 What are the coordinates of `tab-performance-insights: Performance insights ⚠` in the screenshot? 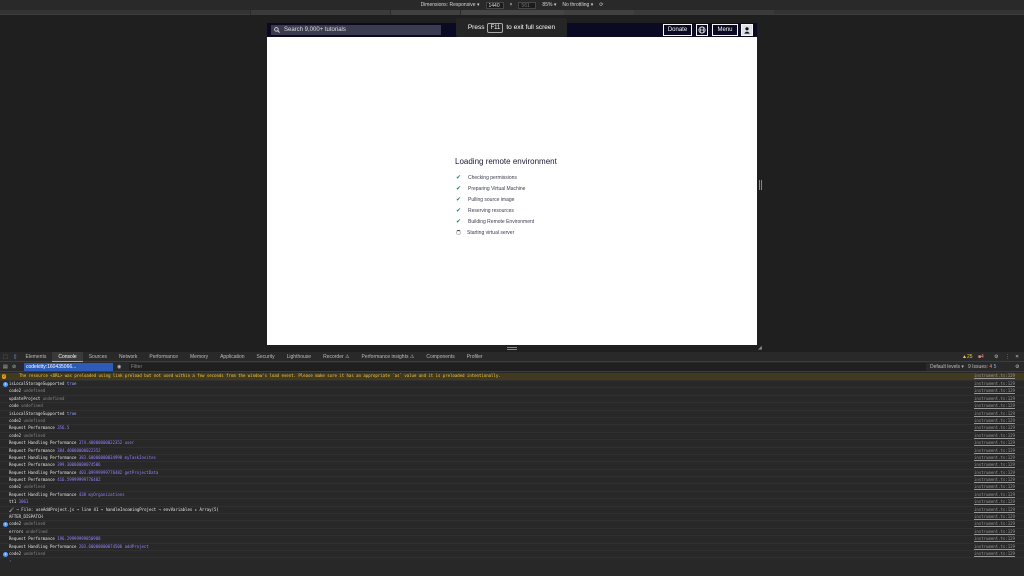 It's located at (388, 357).